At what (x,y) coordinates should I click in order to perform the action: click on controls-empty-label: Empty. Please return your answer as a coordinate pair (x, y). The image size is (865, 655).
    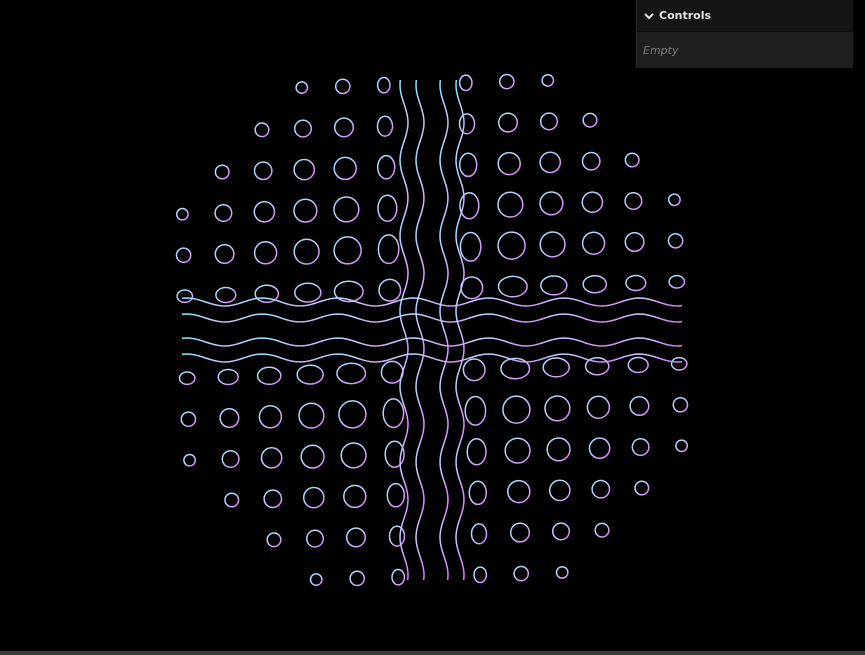
    Looking at the image, I should click on (661, 50).